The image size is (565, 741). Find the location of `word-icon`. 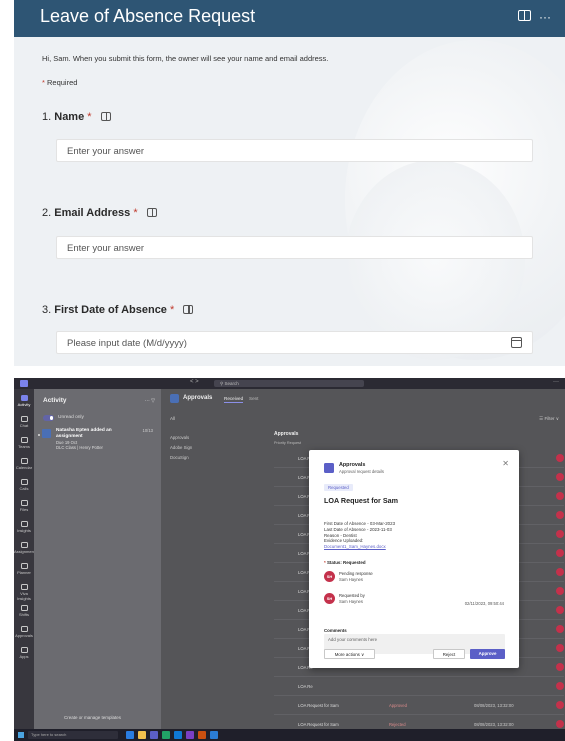

word-icon is located at coordinates (214, 735).